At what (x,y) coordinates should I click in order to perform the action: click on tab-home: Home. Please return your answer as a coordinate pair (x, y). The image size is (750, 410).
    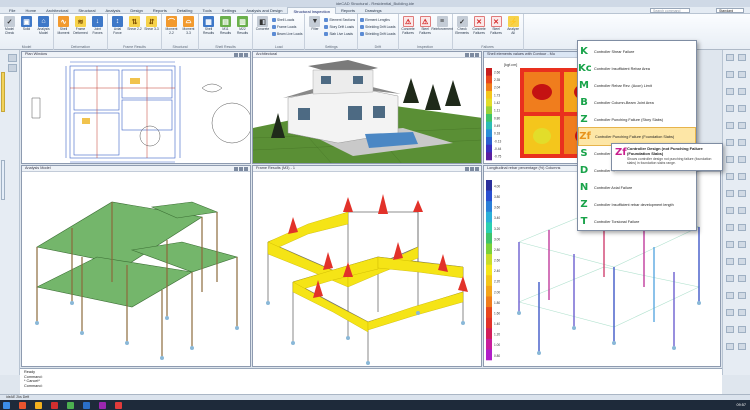
    Looking at the image, I should click on (30, 10).